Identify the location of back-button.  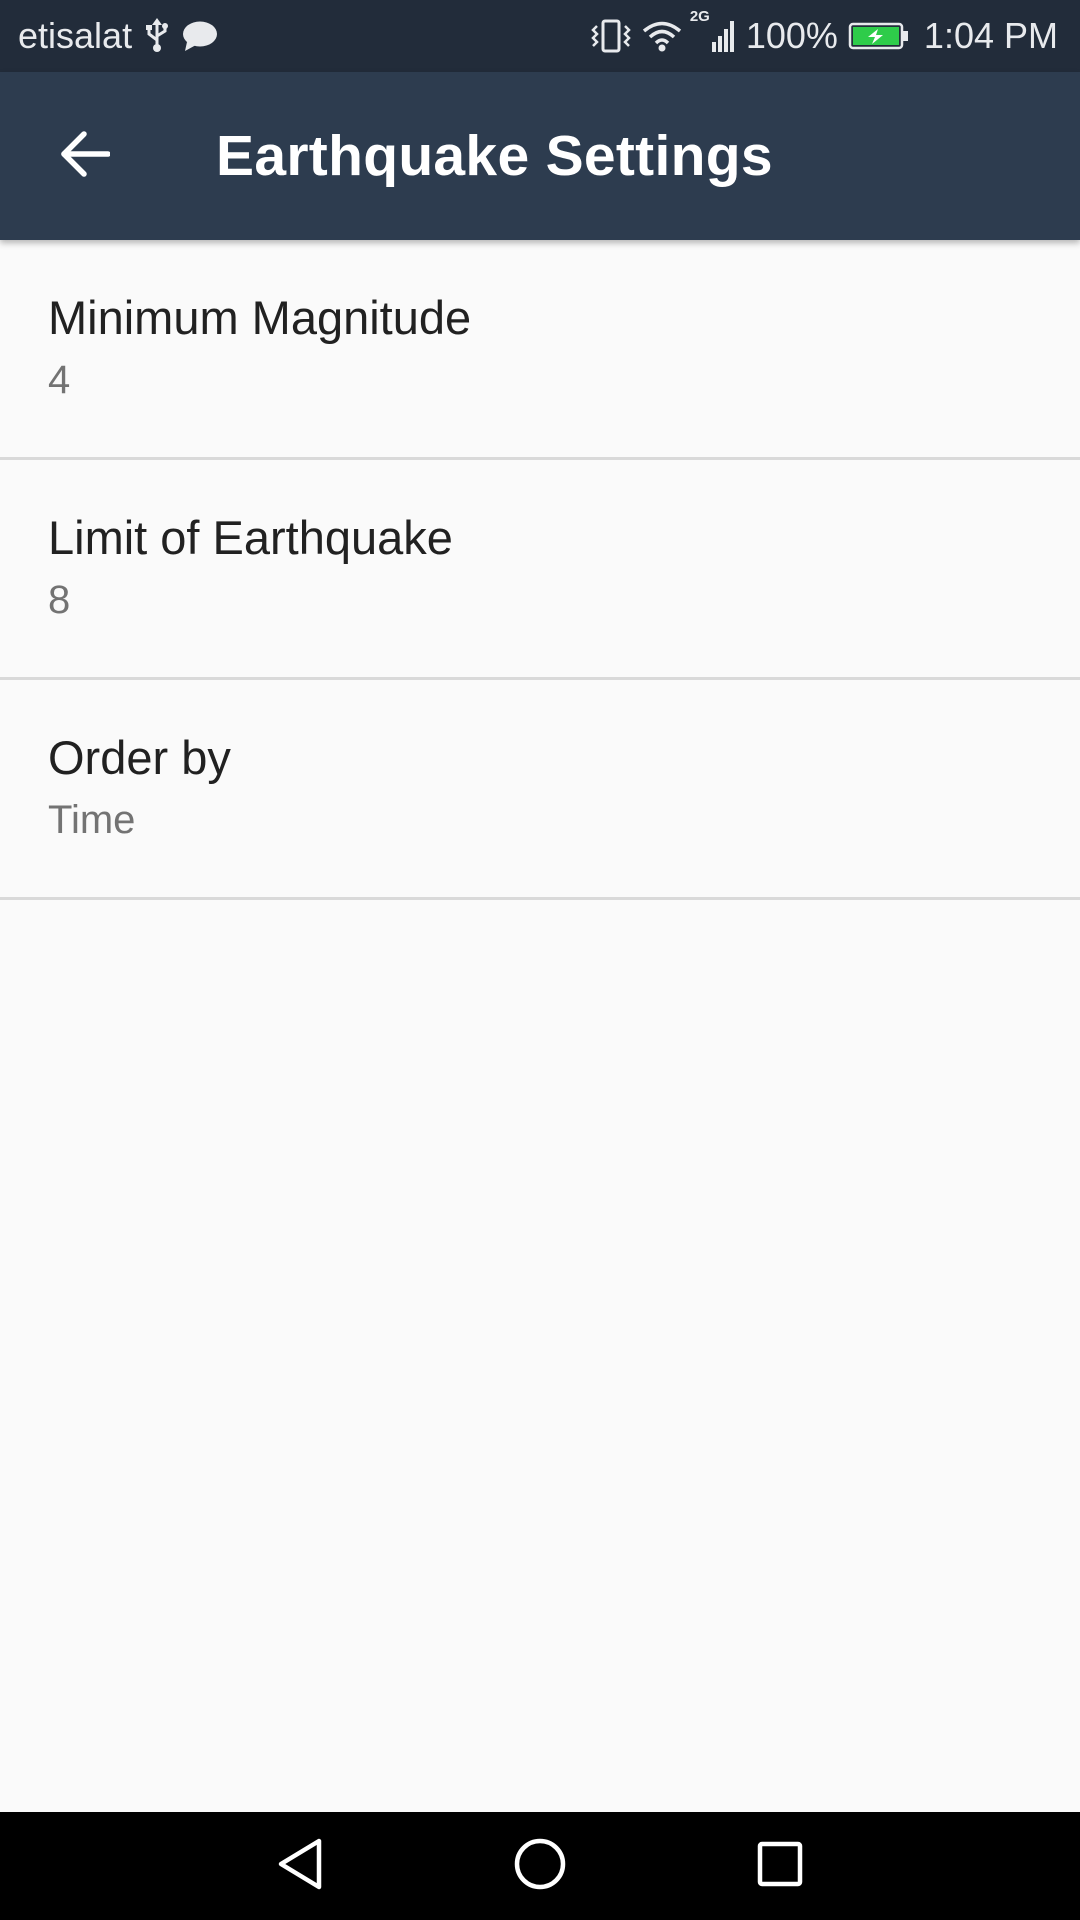
(84, 156).